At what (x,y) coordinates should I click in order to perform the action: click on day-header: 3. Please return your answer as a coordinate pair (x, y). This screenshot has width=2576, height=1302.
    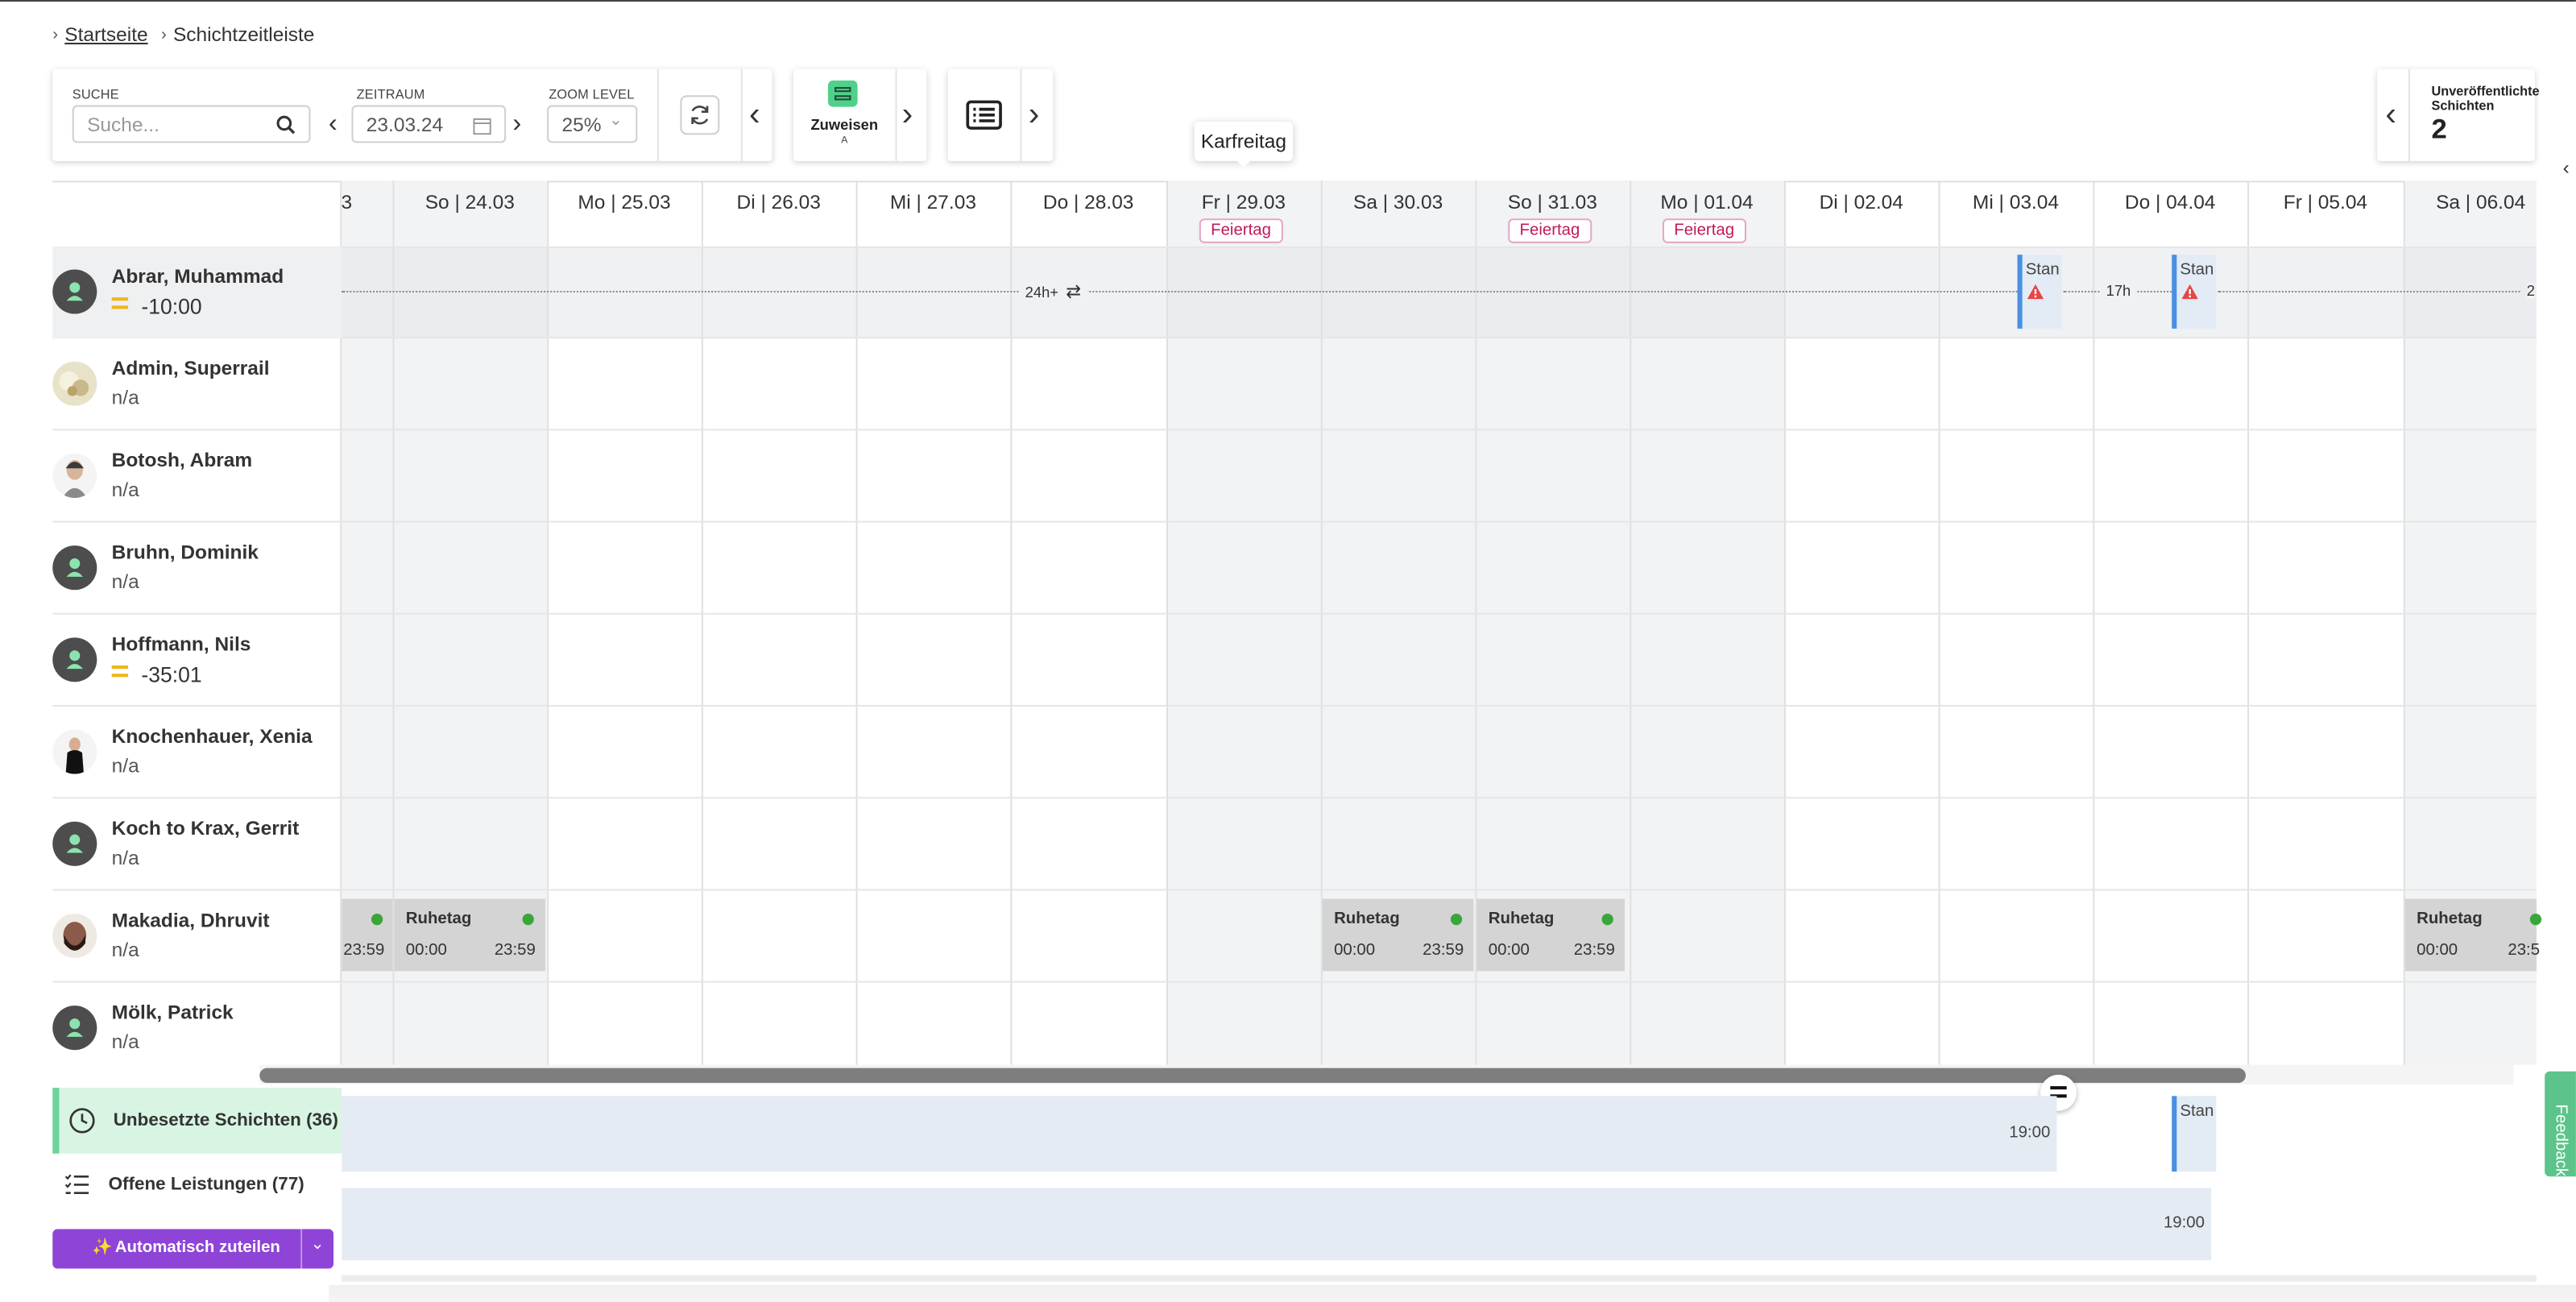
    Looking at the image, I should click on (347, 202).